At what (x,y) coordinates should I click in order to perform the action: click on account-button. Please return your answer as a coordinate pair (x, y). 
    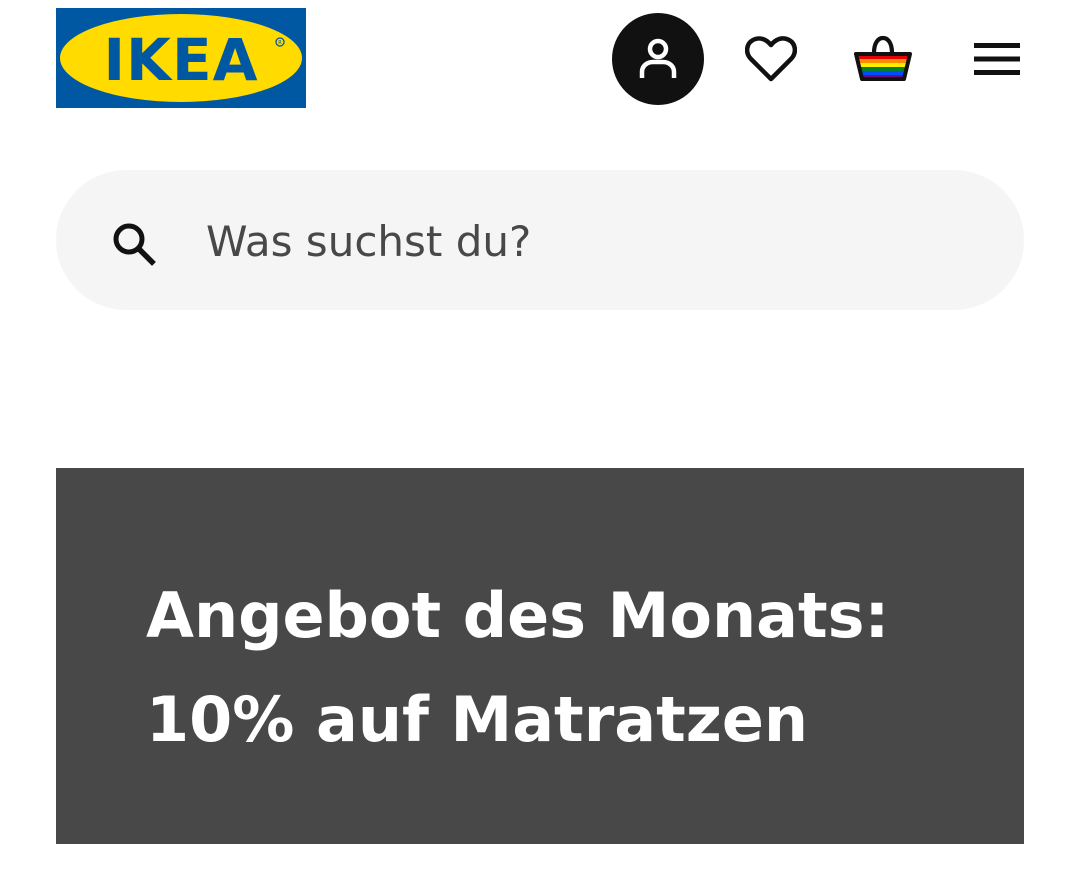
    Looking at the image, I should click on (658, 59).